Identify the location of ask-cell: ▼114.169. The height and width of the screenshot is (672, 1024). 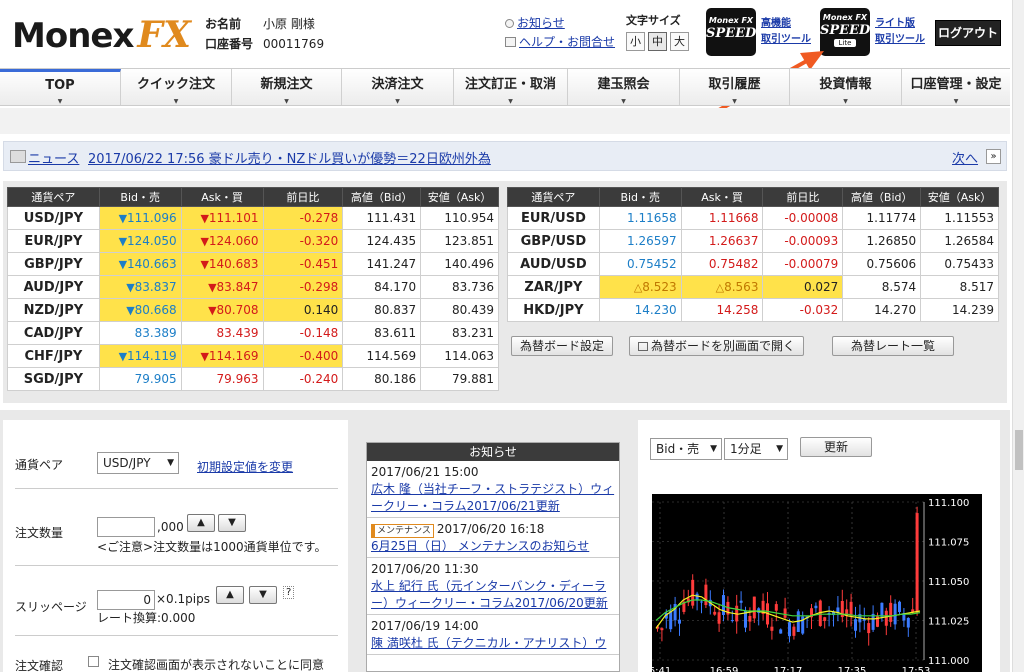
(222, 356).